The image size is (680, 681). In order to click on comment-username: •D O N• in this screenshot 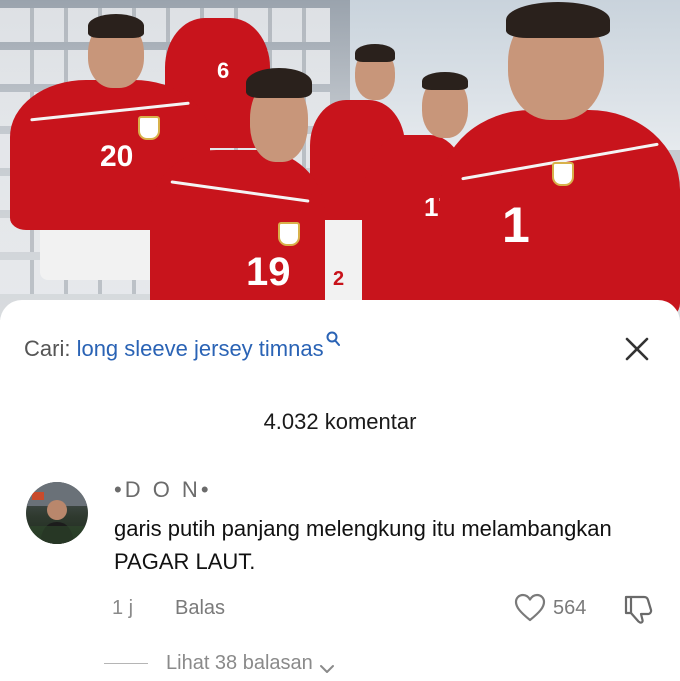, I will do `click(163, 490)`.